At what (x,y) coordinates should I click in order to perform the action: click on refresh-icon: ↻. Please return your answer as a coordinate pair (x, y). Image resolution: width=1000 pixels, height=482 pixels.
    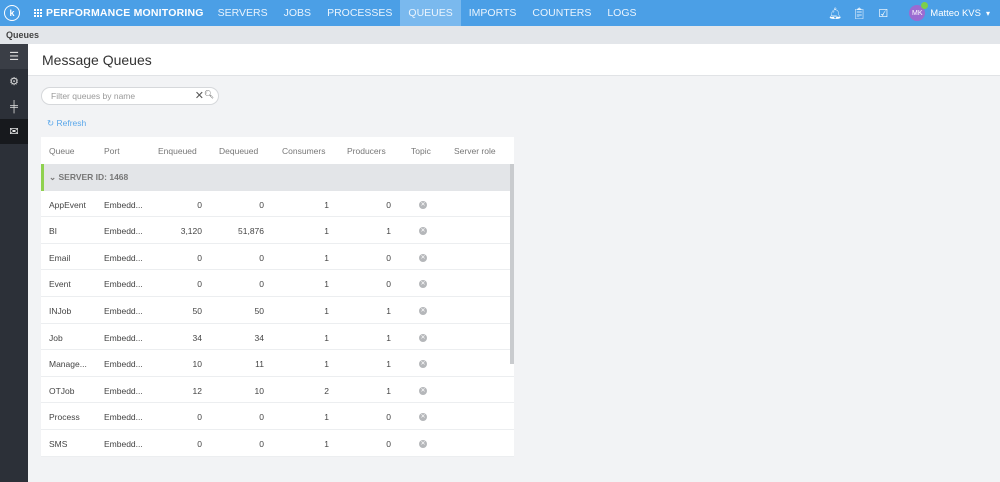
    Looking at the image, I should click on (51, 123).